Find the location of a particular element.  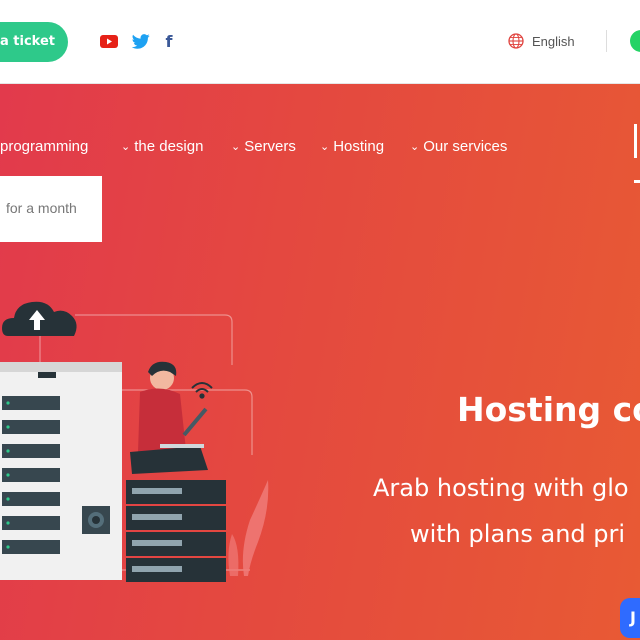

whatsapp-icon is located at coordinates (635, 41).